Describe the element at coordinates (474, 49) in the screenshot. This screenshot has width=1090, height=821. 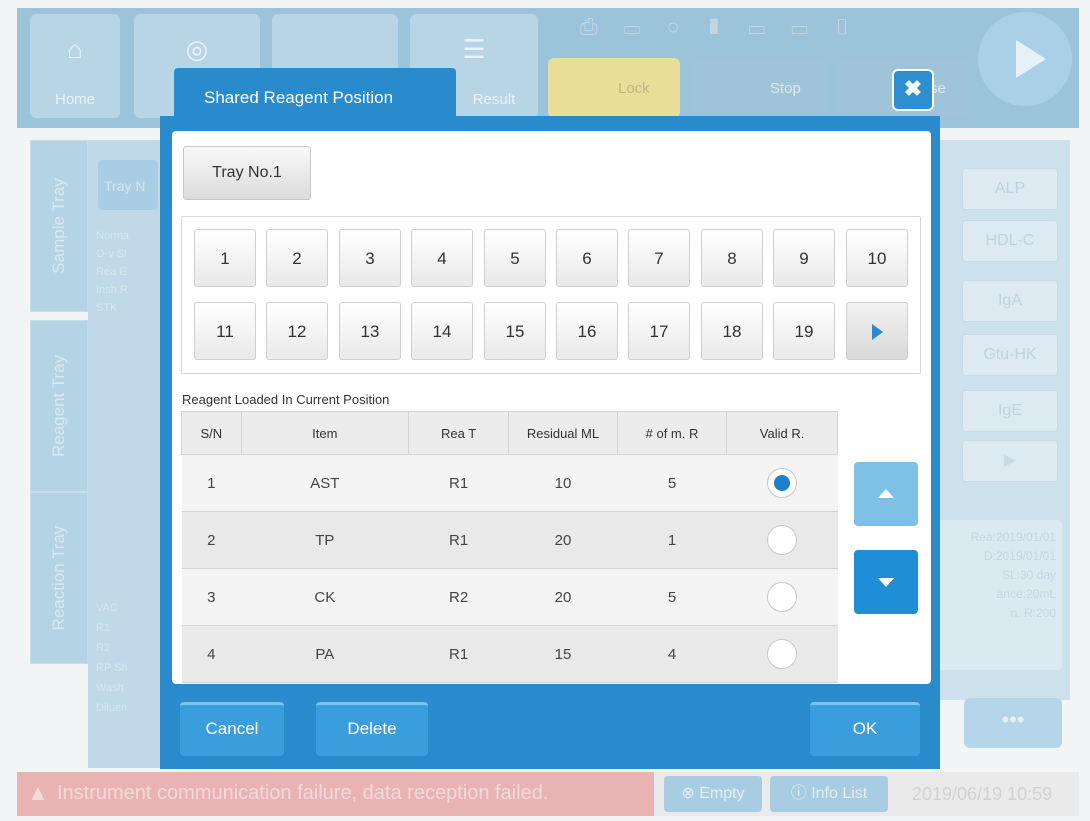
I see `result-icon: ☰` at that location.